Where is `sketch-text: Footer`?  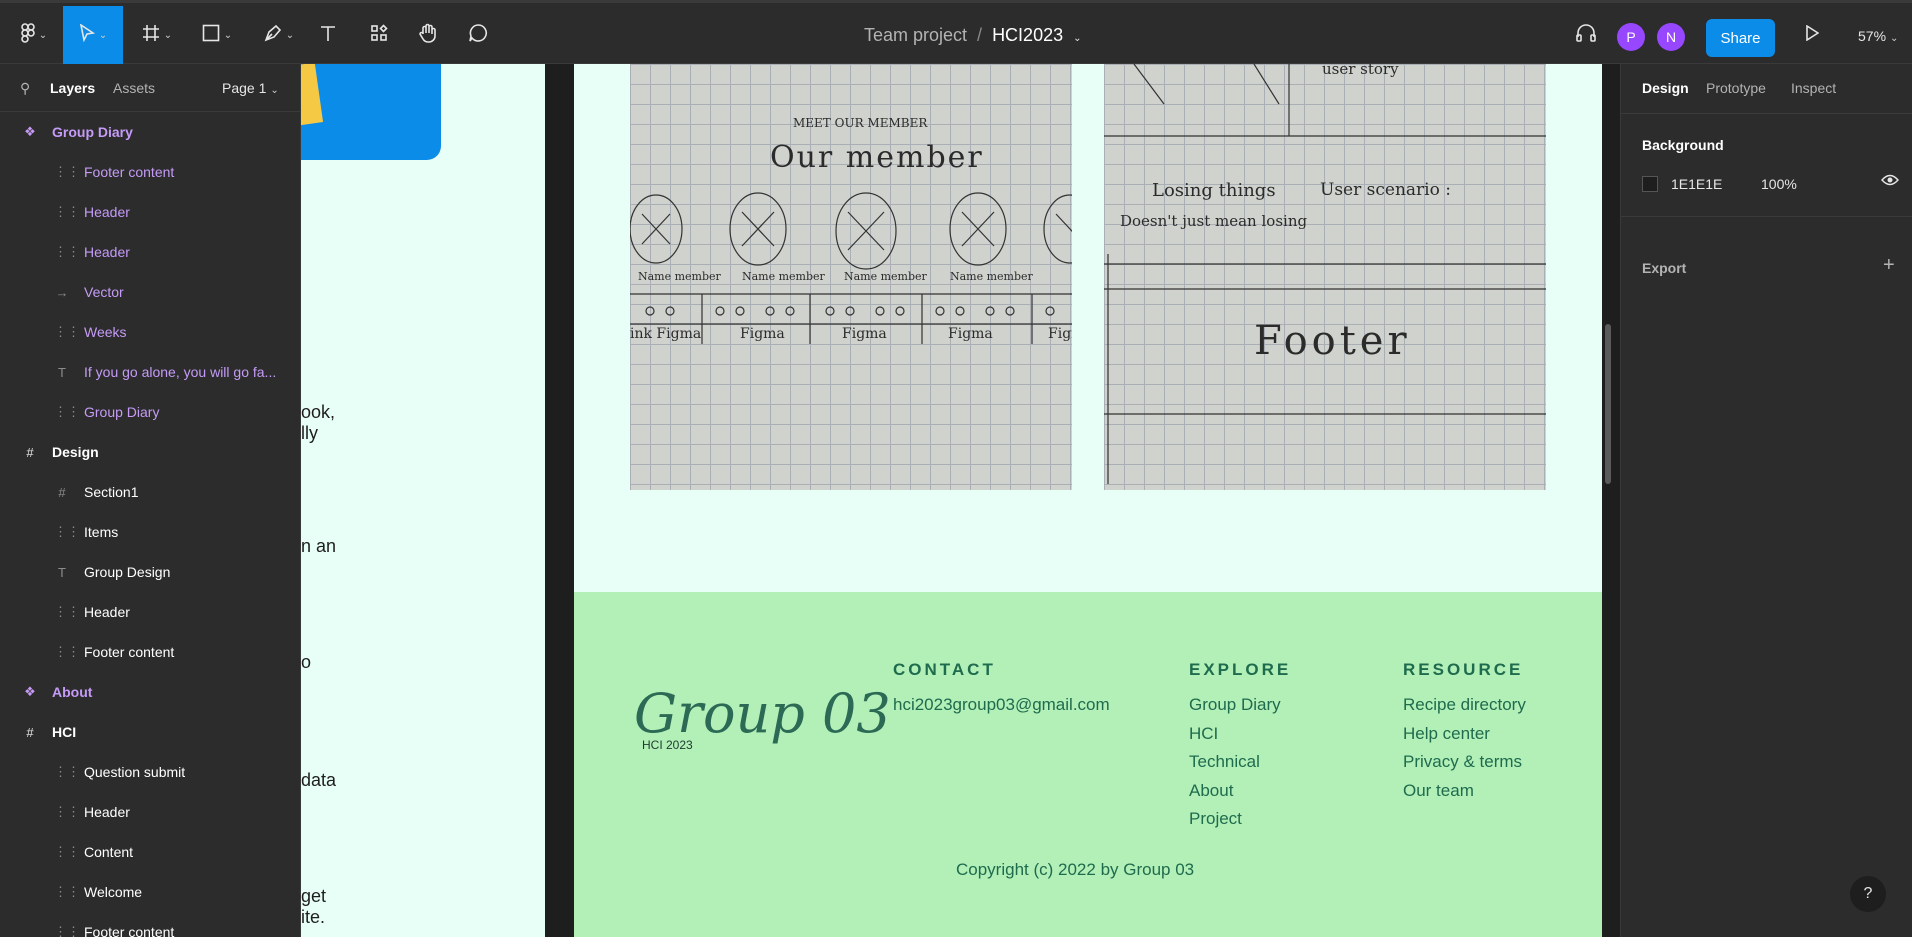
sketch-text: Footer is located at coordinates (1332, 341).